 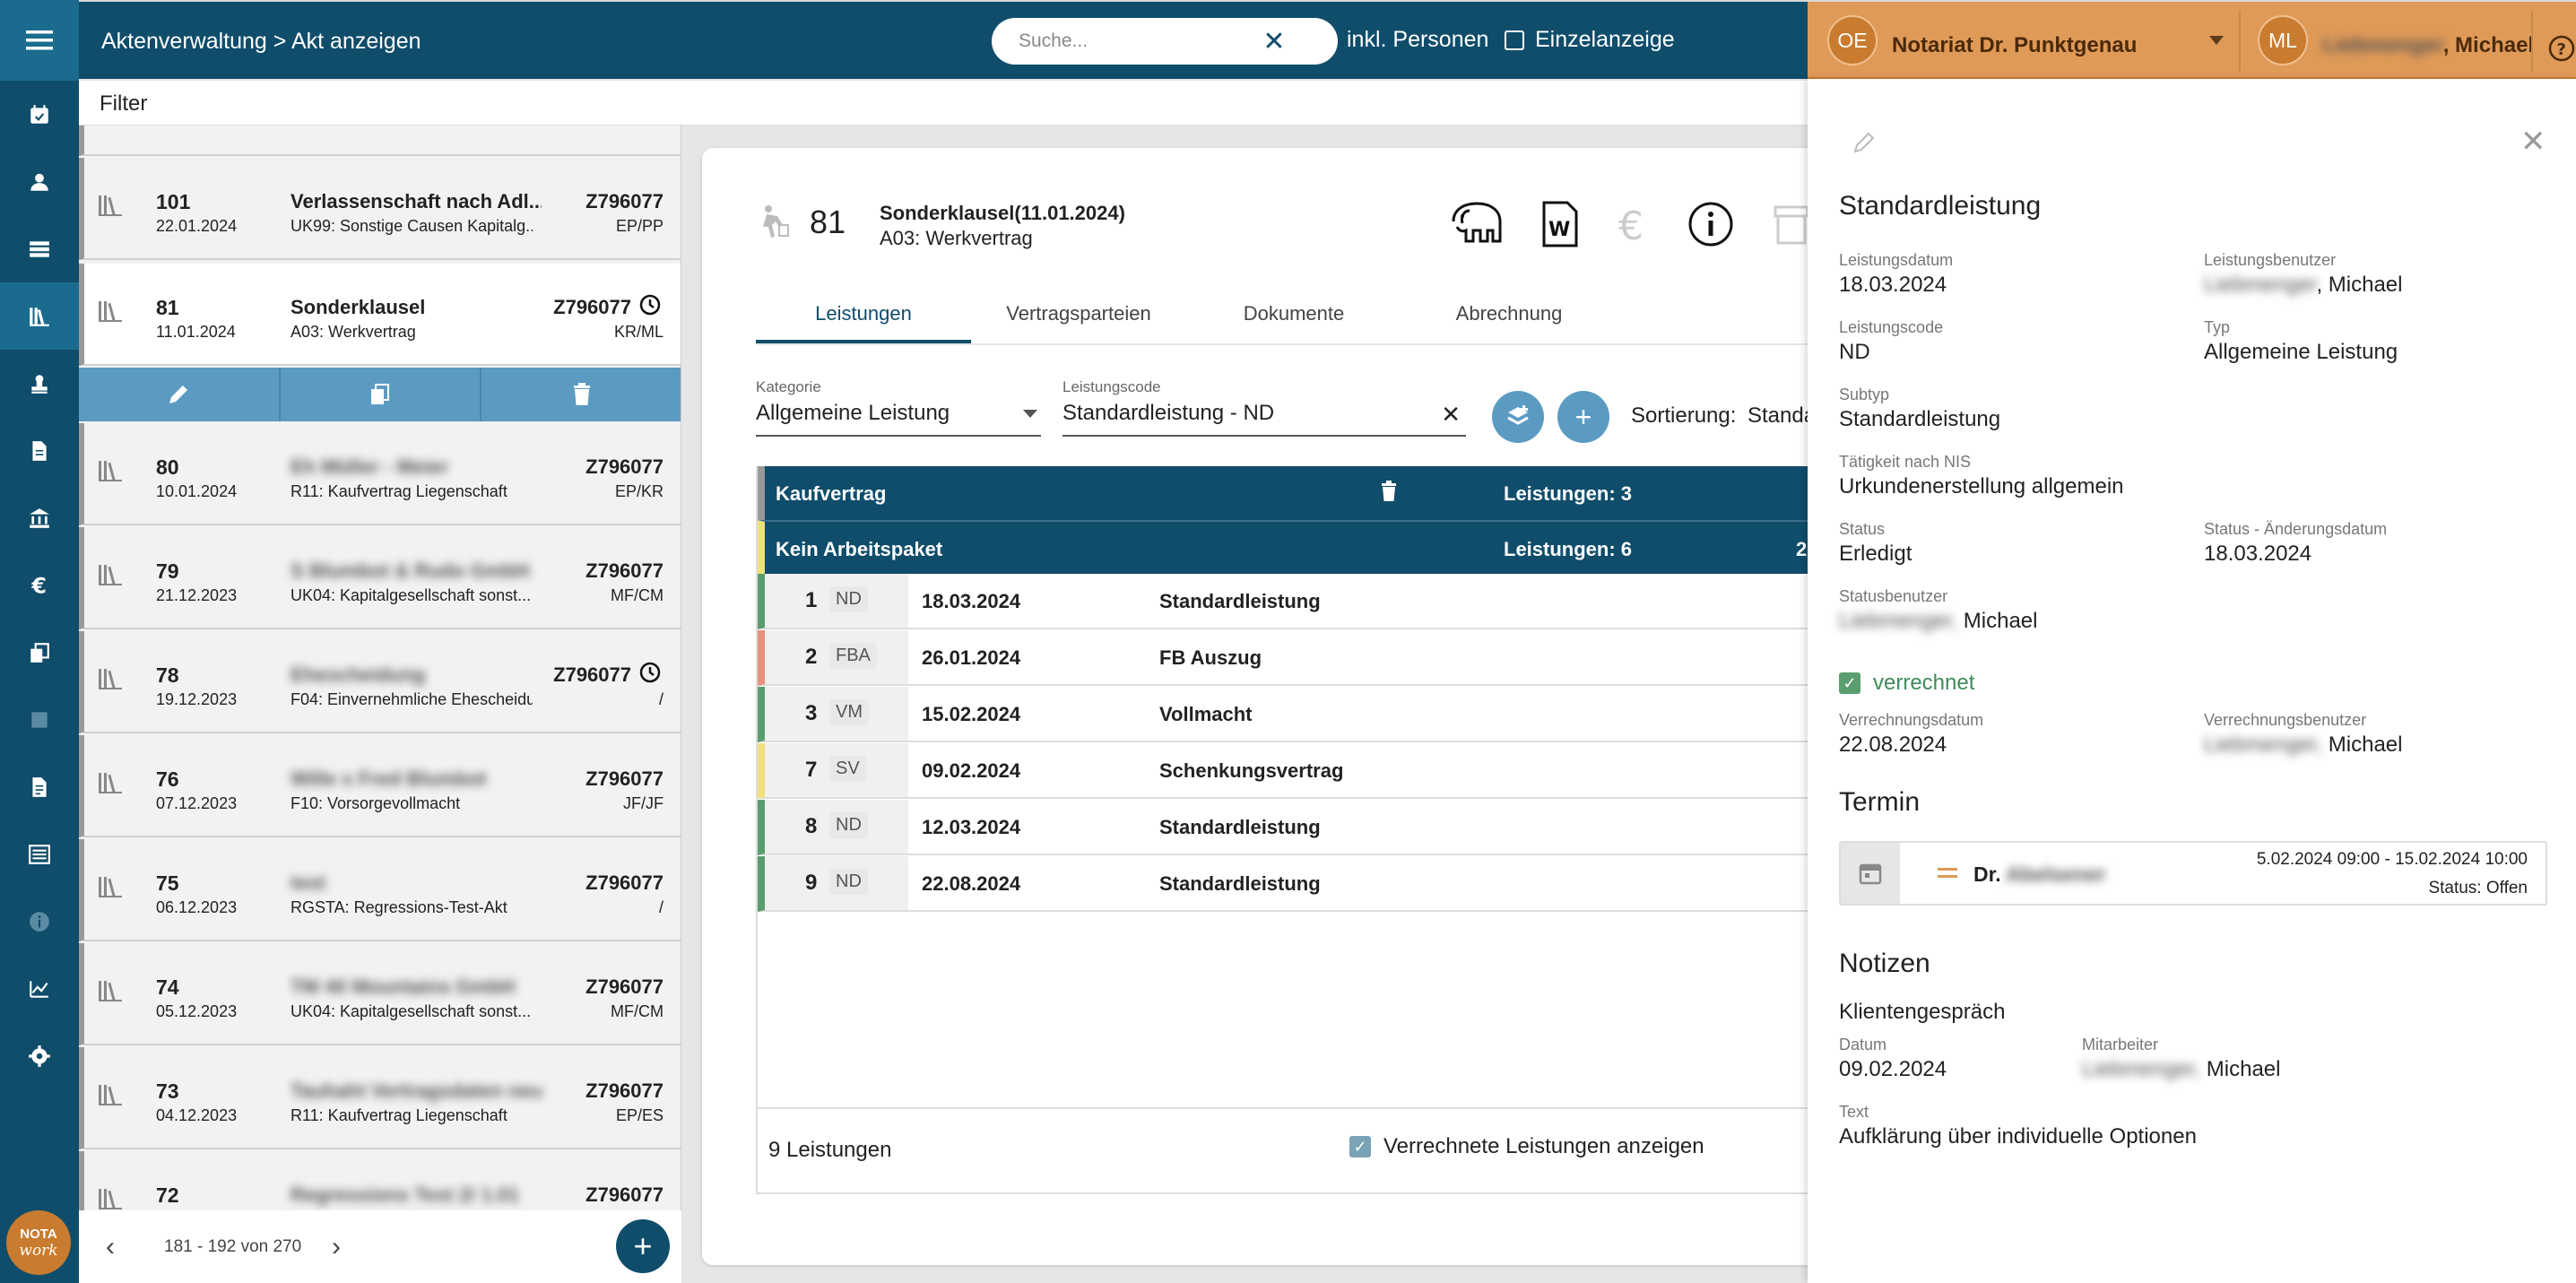 I want to click on sidebar-item-list, so click(x=39, y=248).